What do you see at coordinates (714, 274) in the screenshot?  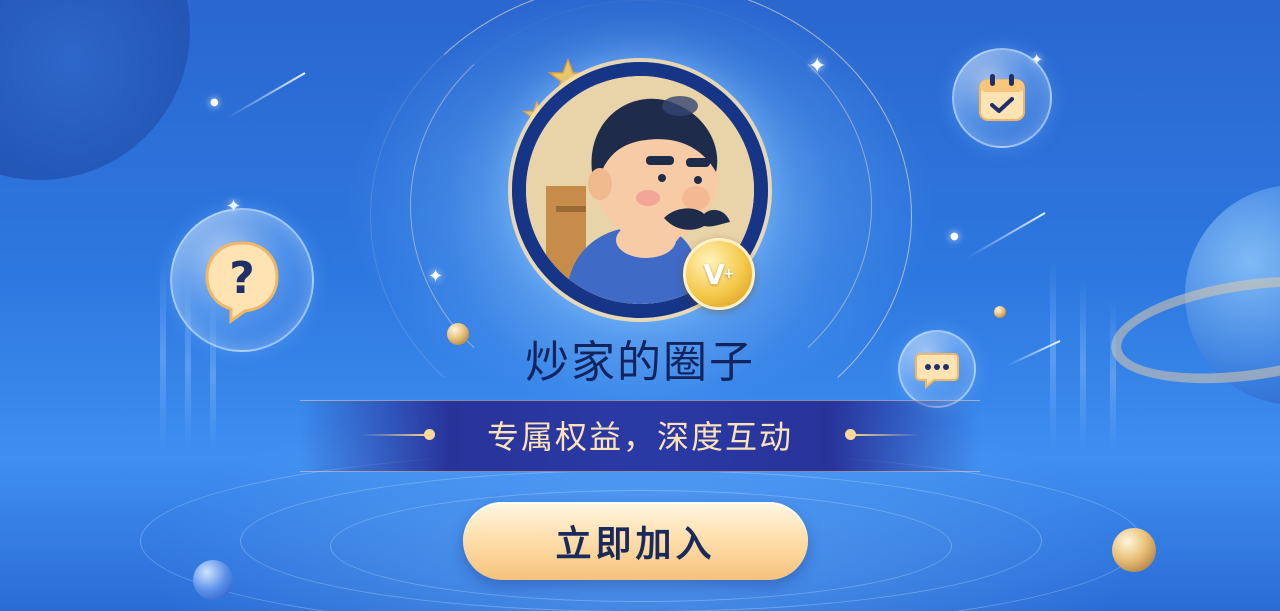 I see `vip-badge-letter: V` at bounding box center [714, 274].